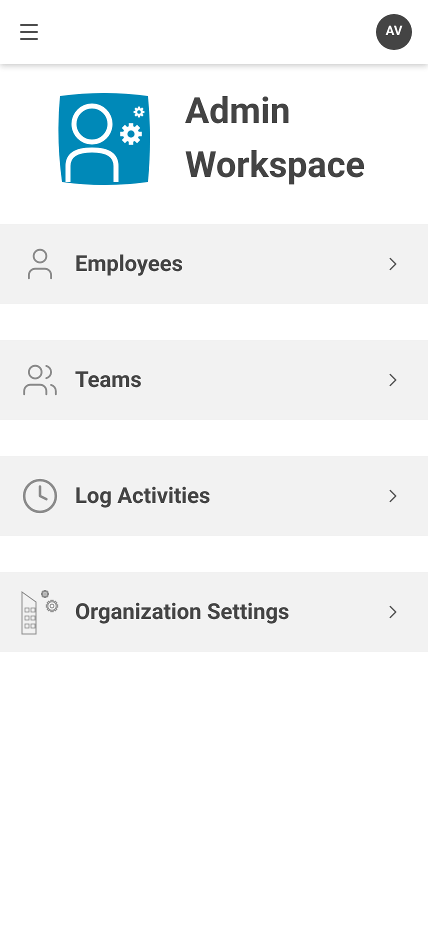 The image size is (428, 926). Describe the element at coordinates (214, 496) in the screenshot. I see `menu-row: Log Activities` at that location.